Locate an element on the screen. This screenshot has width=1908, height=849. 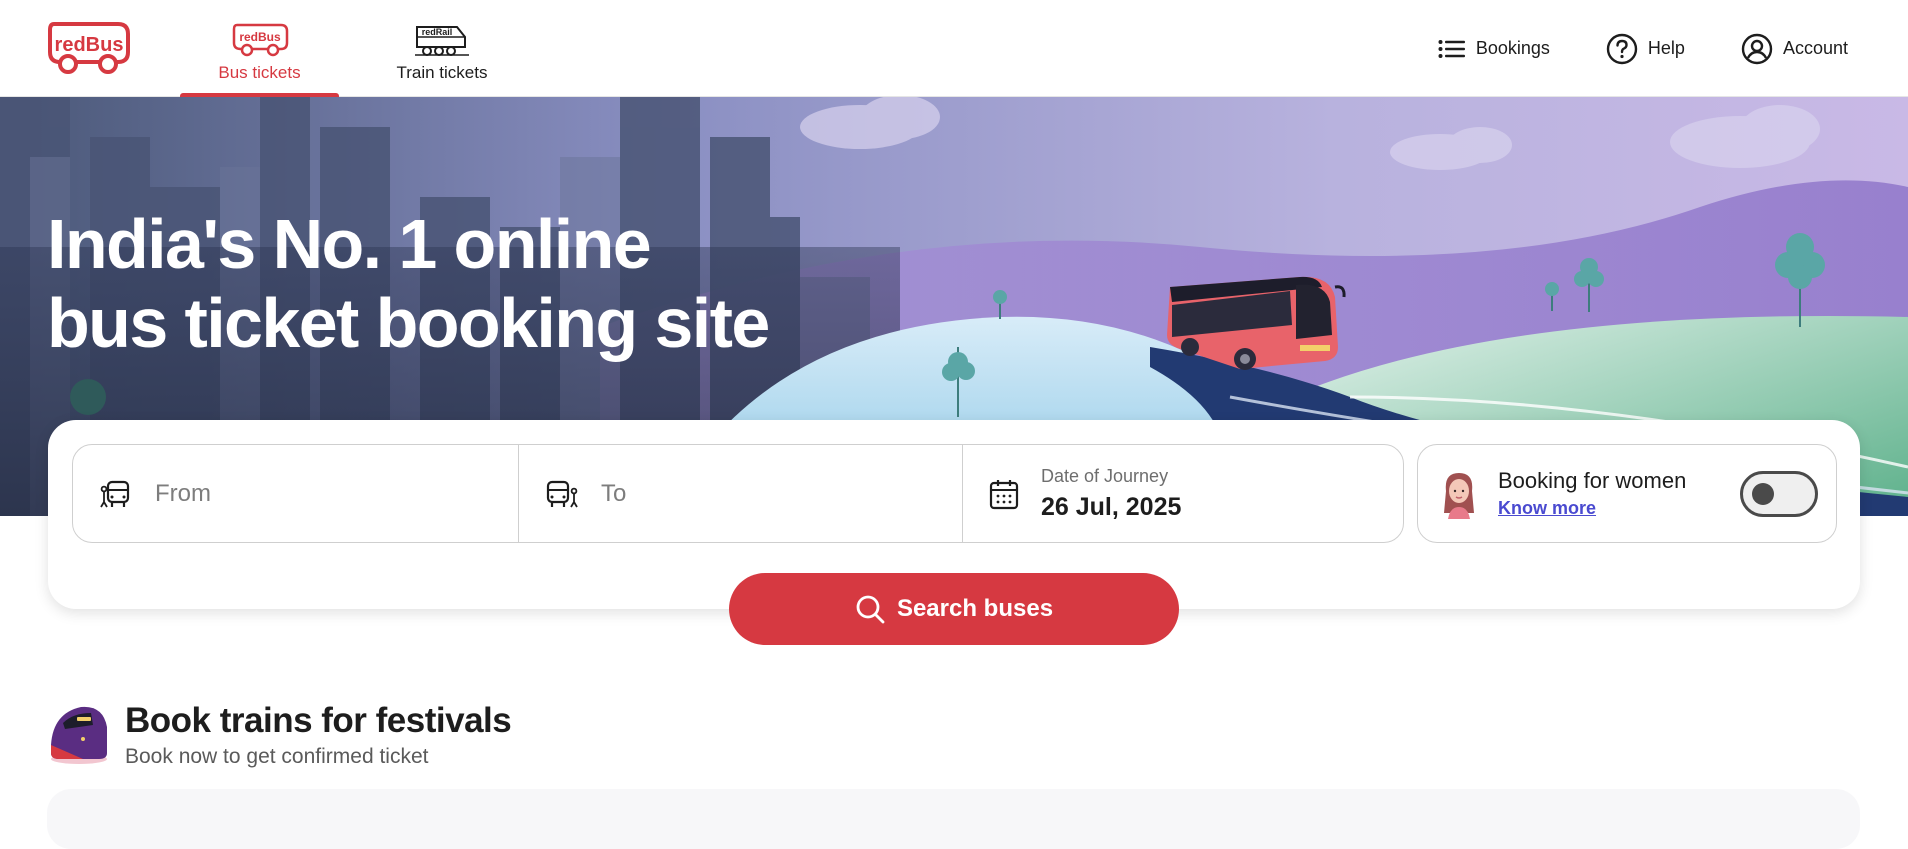
to-field: To is located at coordinates (740, 493).